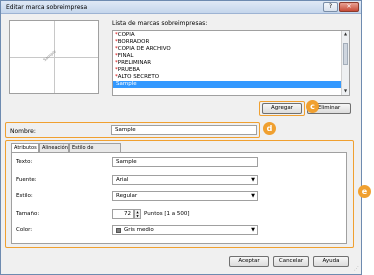 The width and height of the screenshot is (374, 275). What do you see at coordinates (28, 214) in the screenshot?
I see `size-label: Tamaño:` at bounding box center [28, 214].